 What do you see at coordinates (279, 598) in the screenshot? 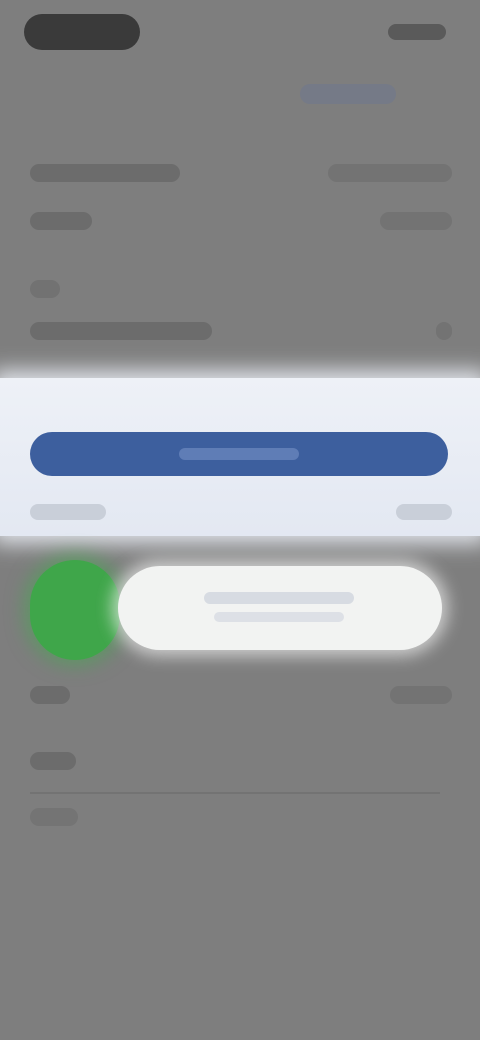
I see `pill-text` at bounding box center [279, 598].